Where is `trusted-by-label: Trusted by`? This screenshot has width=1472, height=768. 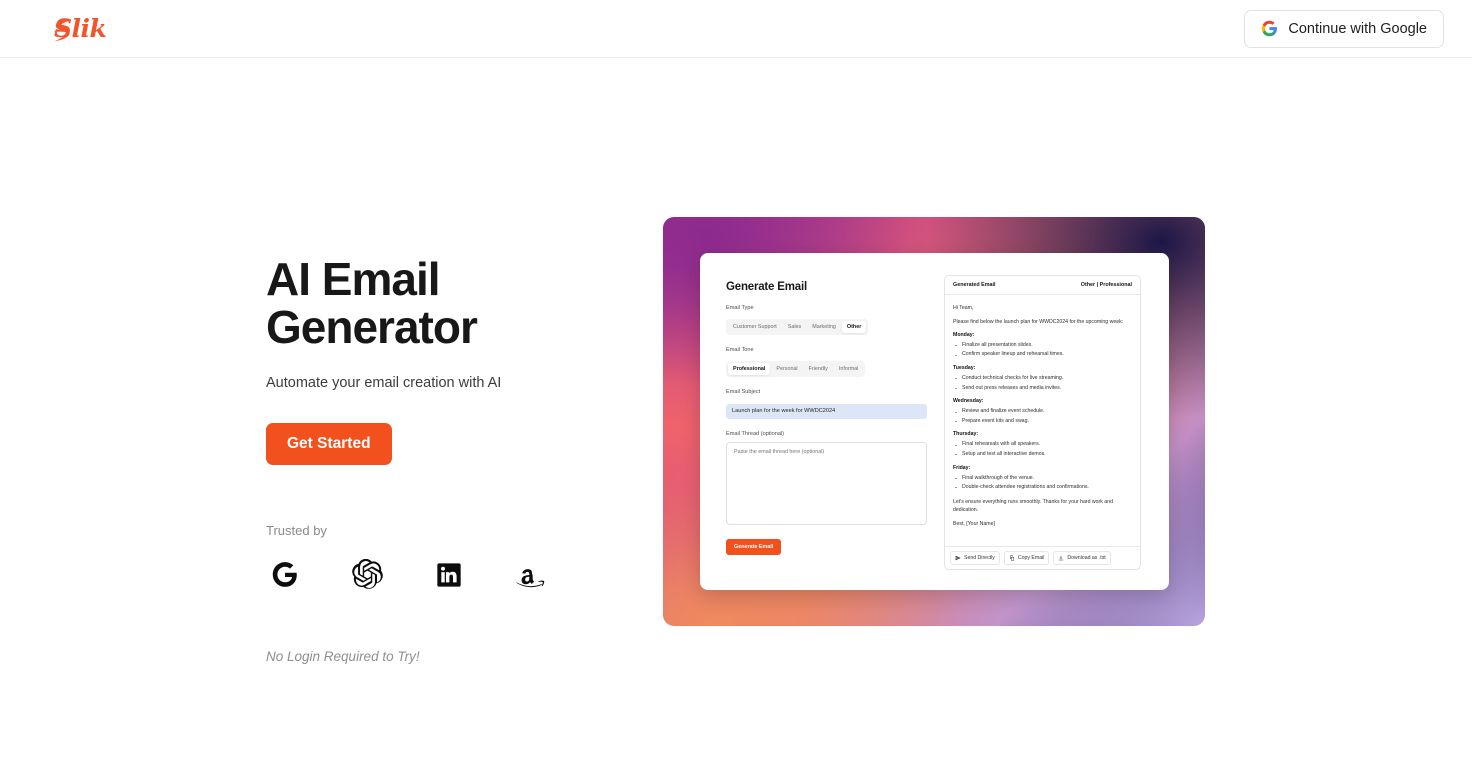
trusted-by-label: Trusted by is located at coordinates (296, 530).